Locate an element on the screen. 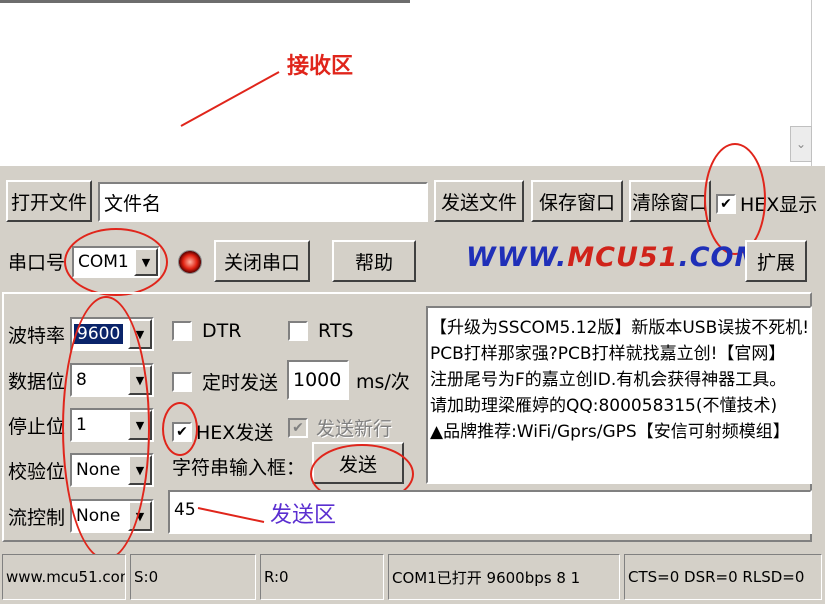 Image resolution: width=825 pixels, height=604 pixels. parity-select: None ▼ is located at coordinates (112, 470).